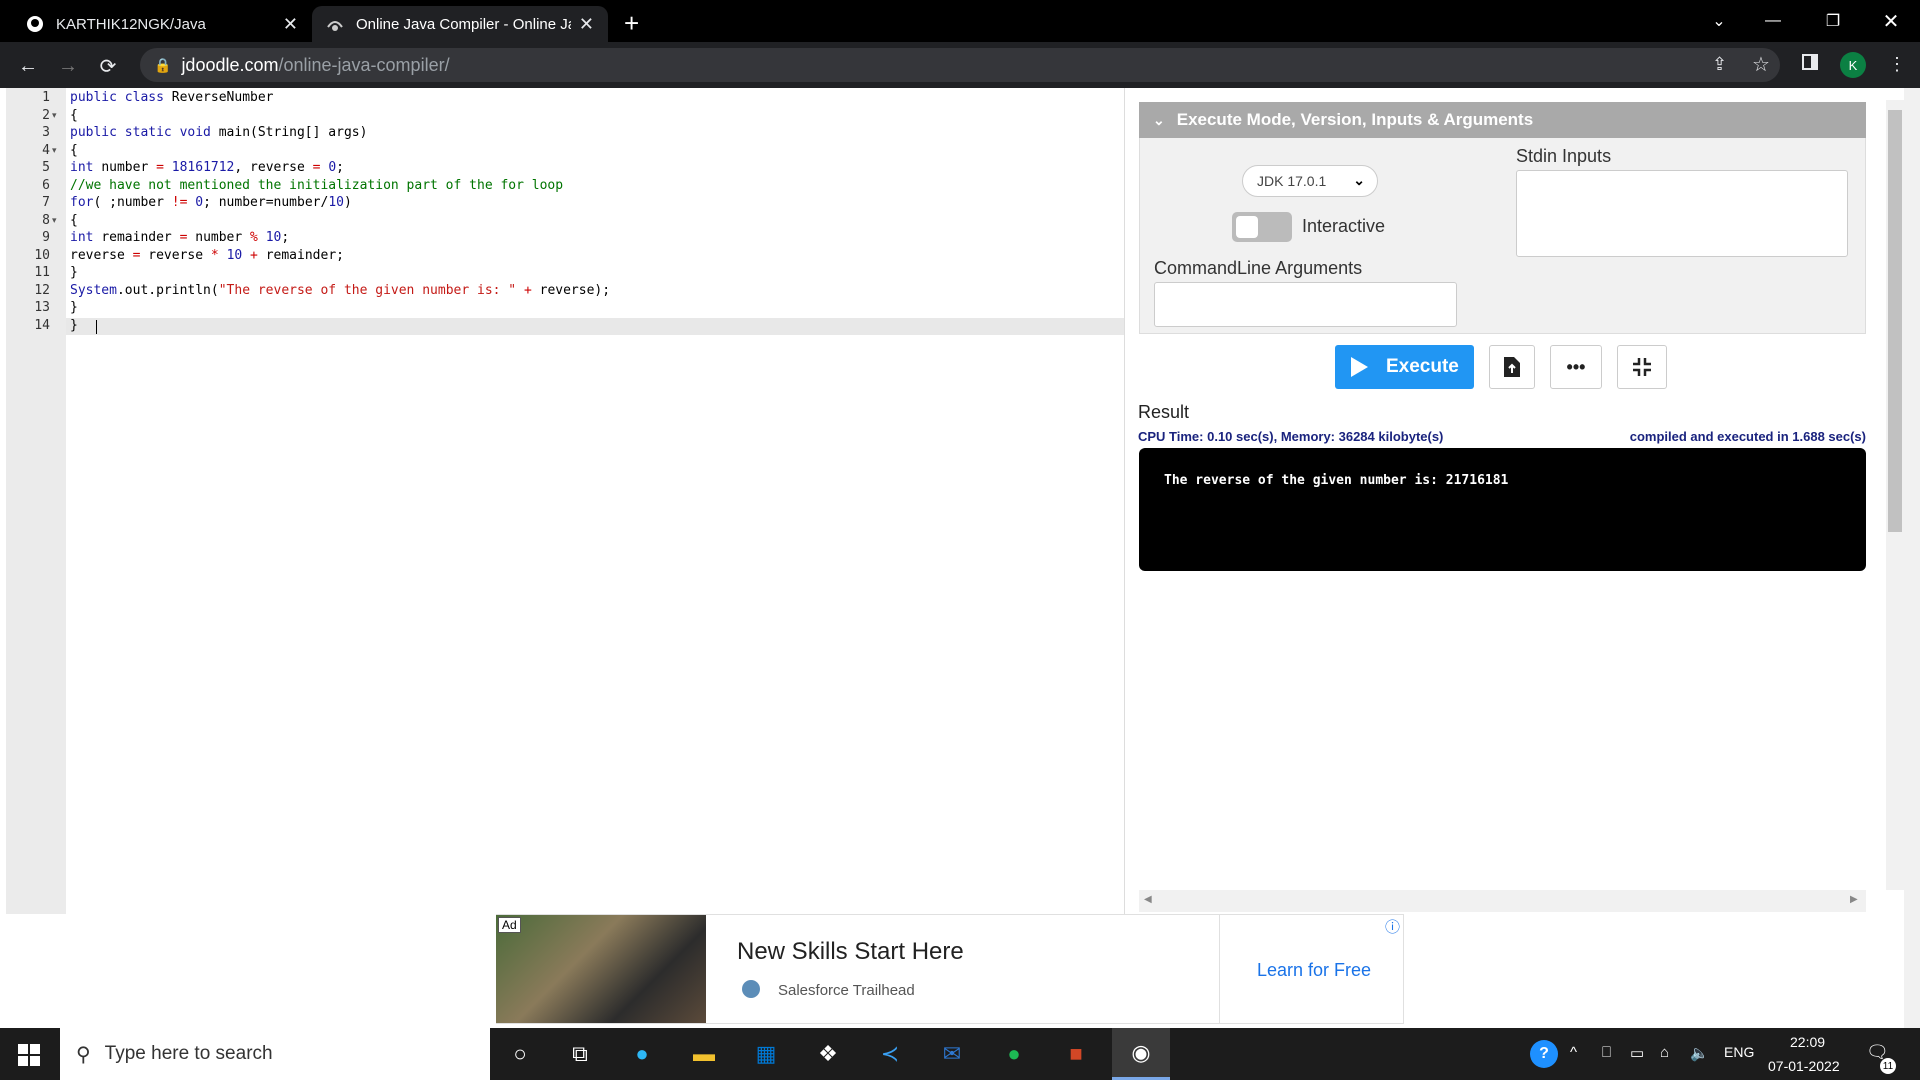 The image size is (1920, 1080). What do you see at coordinates (1141, 1054) in the screenshot?
I see `chrome-icon: ◉` at bounding box center [1141, 1054].